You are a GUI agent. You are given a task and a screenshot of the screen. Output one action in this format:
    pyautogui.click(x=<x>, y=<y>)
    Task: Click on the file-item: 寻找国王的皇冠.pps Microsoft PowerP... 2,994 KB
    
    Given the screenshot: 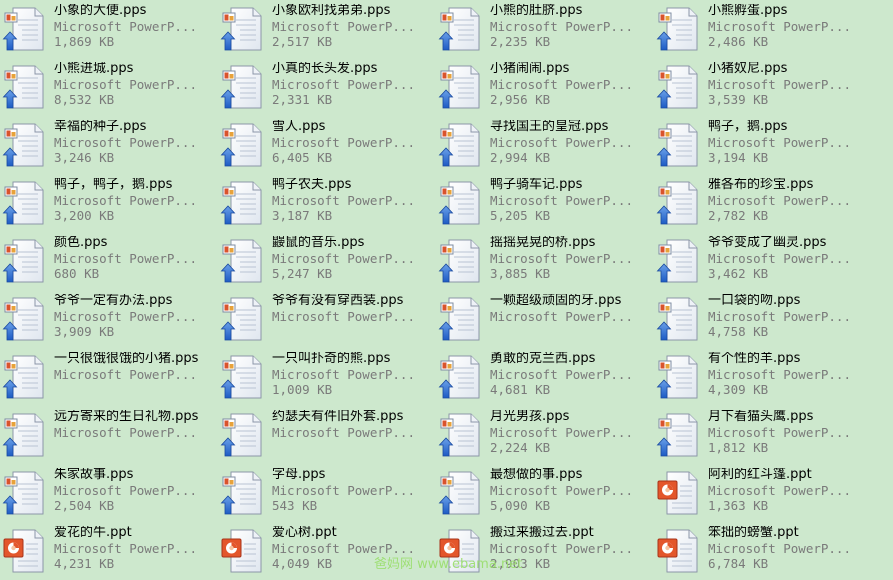 What is the action you would take?
    pyautogui.click(x=542, y=146)
    